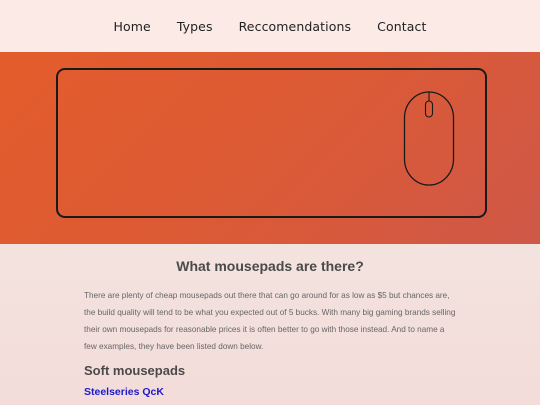 This screenshot has width=540, height=405. What do you see at coordinates (401, 26) in the screenshot?
I see `nav-contact-link: Contact` at bounding box center [401, 26].